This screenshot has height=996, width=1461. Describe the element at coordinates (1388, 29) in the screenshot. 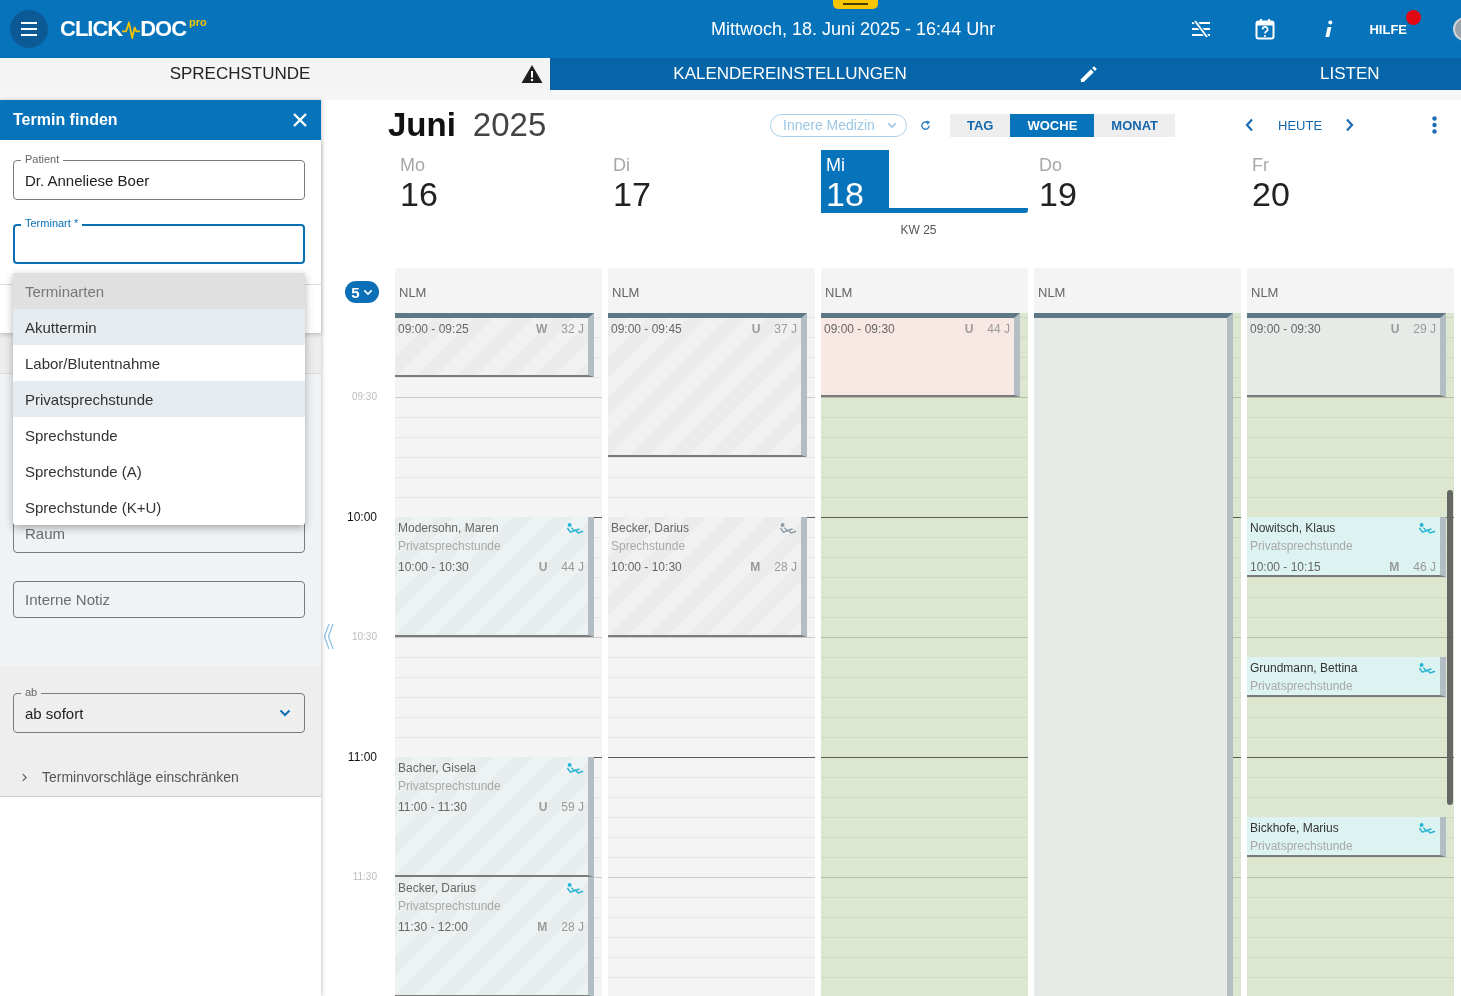

I see `help-link: HILFE` at that location.